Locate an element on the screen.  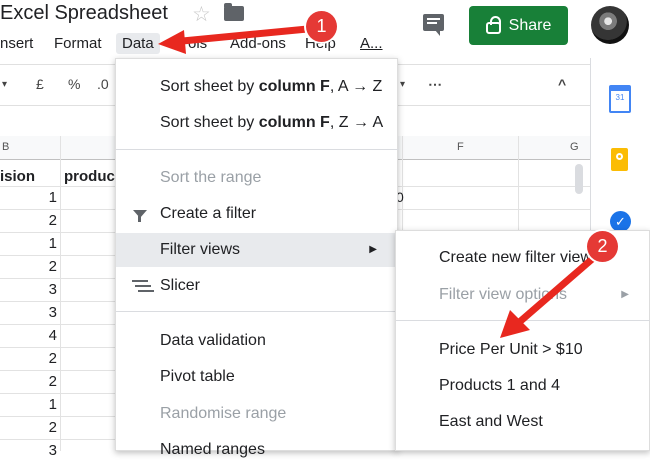
callout-badge-2: 2 is located at coordinates (602, 246).